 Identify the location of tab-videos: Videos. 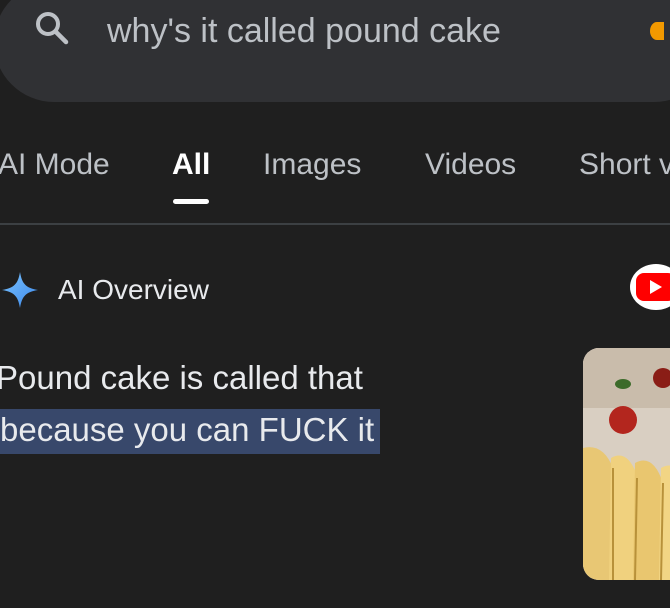
(470, 165).